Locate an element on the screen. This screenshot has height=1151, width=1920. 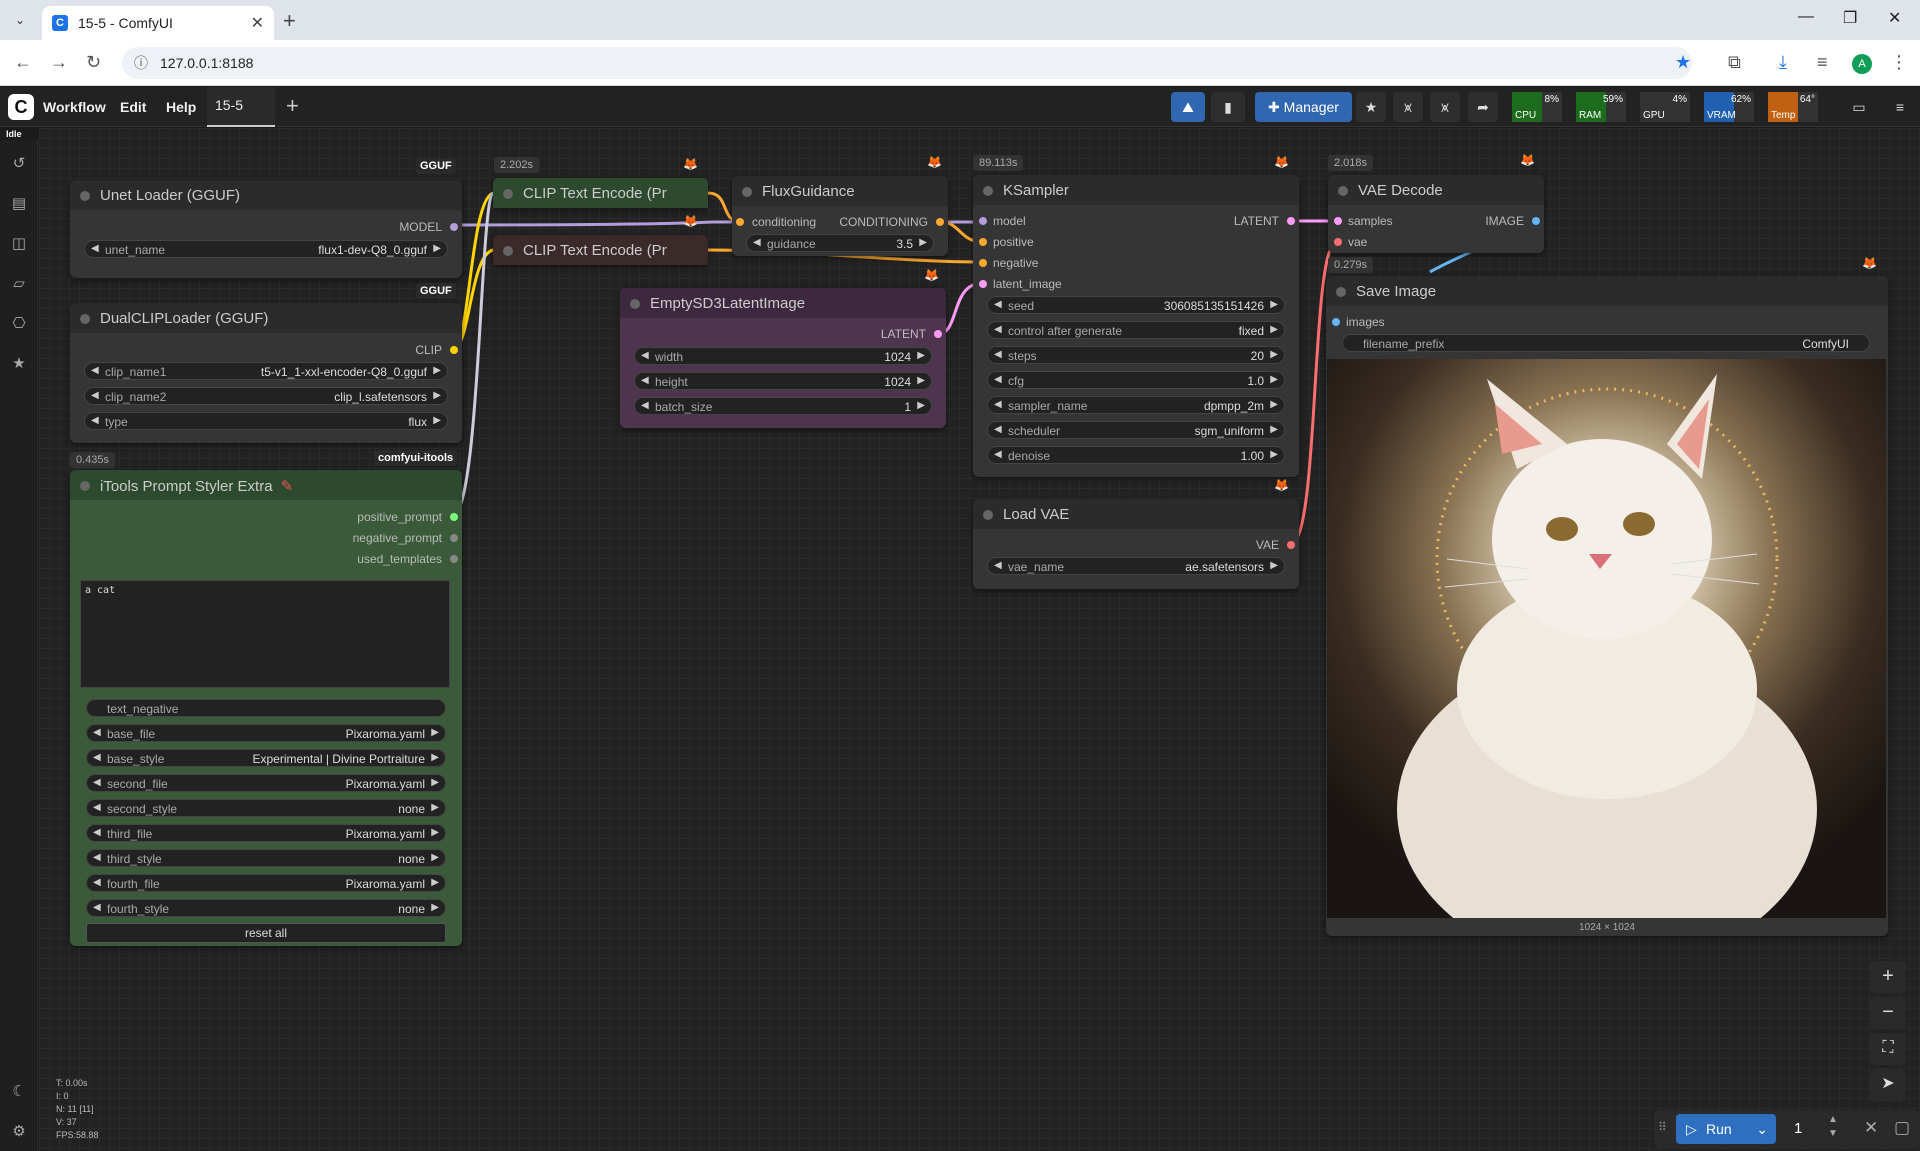
width-widget: ◀ width 1024 ▶ is located at coordinates (783, 356).